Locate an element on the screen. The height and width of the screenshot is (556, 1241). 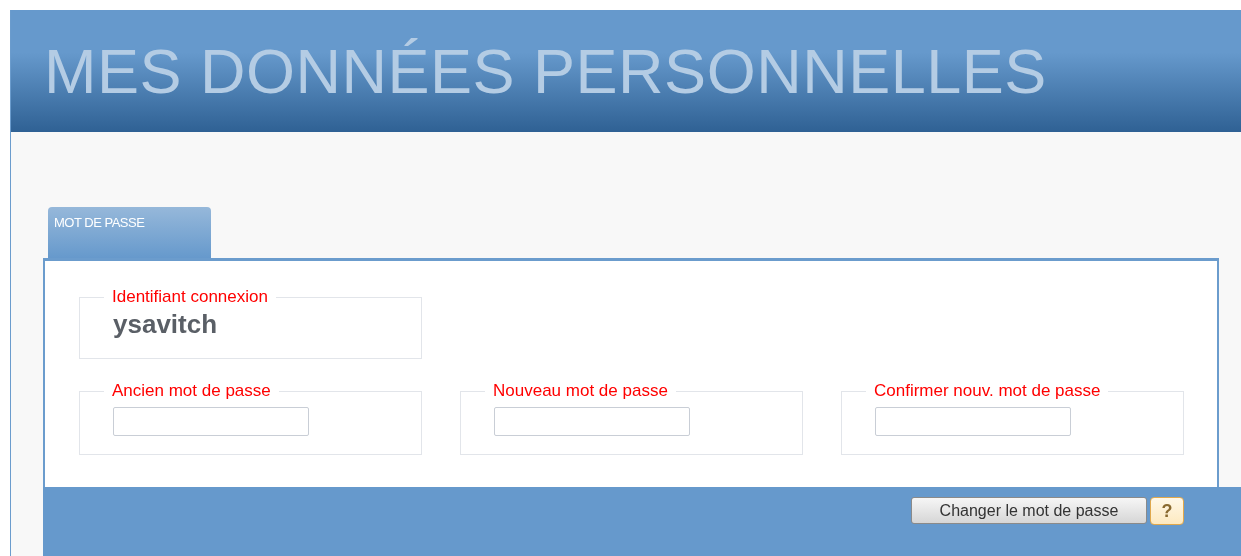
page-title: MES DONNÉES PERSONNELLES is located at coordinates (545, 71).